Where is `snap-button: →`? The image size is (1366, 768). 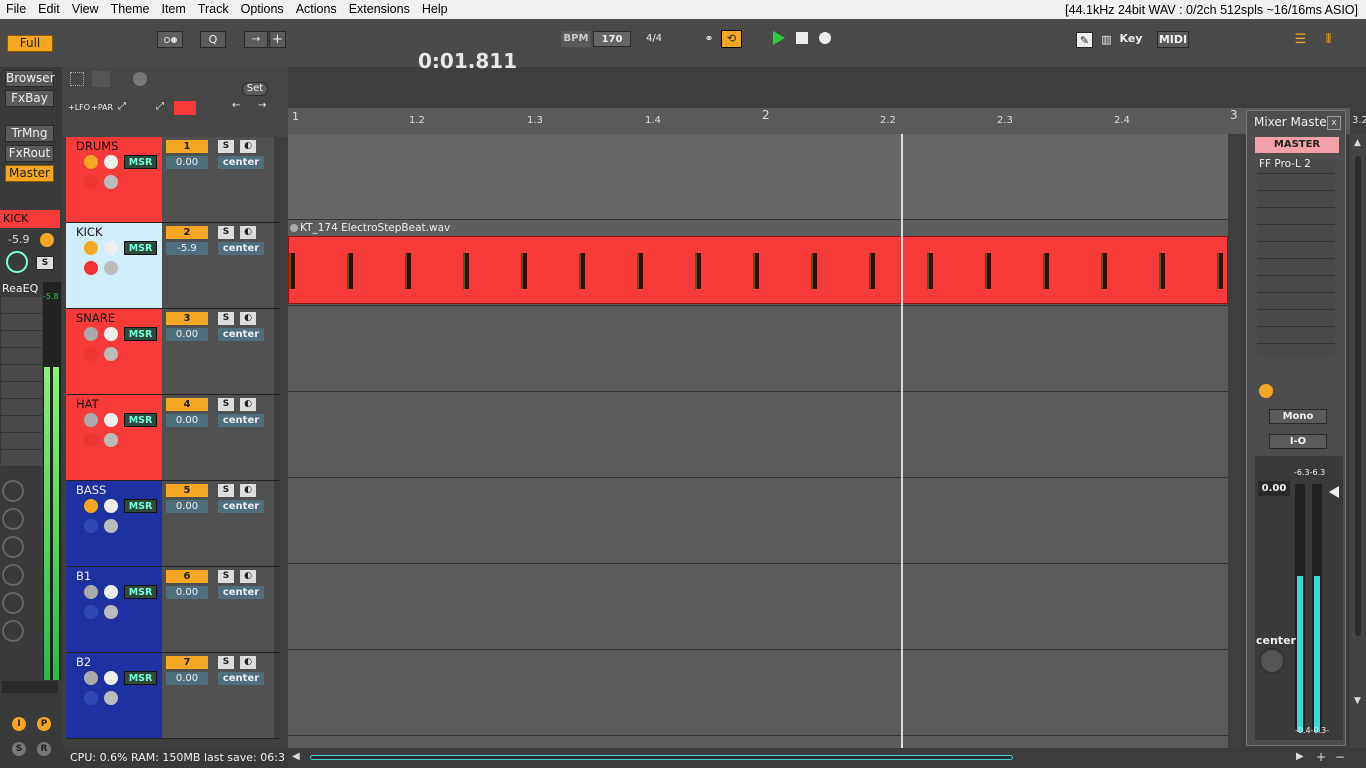 snap-button: → is located at coordinates (256, 39).